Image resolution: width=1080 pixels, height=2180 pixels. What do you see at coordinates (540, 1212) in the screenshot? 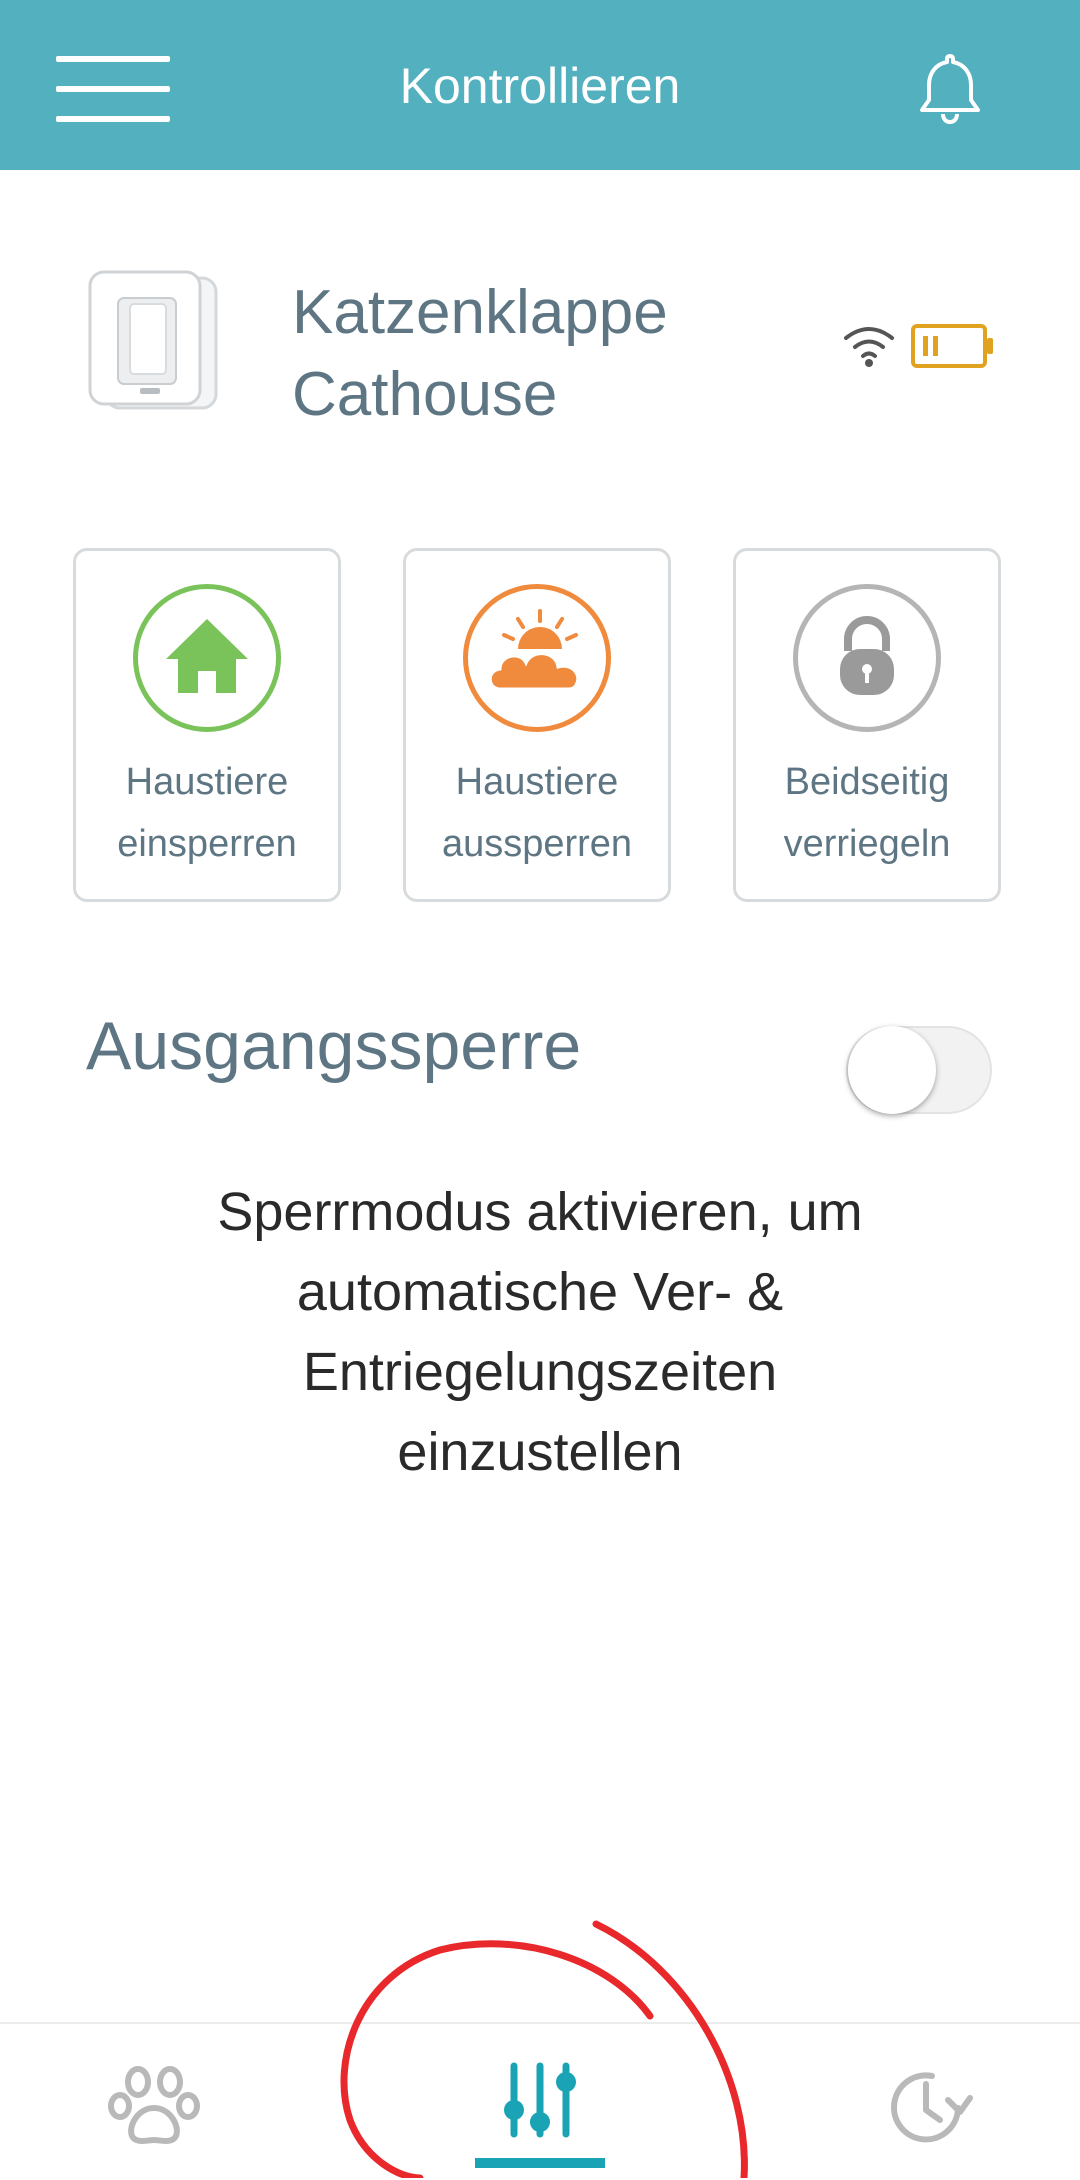
I see `description-line: Sperrmodus aktivieren, um` at bounding box center [540, 1212].